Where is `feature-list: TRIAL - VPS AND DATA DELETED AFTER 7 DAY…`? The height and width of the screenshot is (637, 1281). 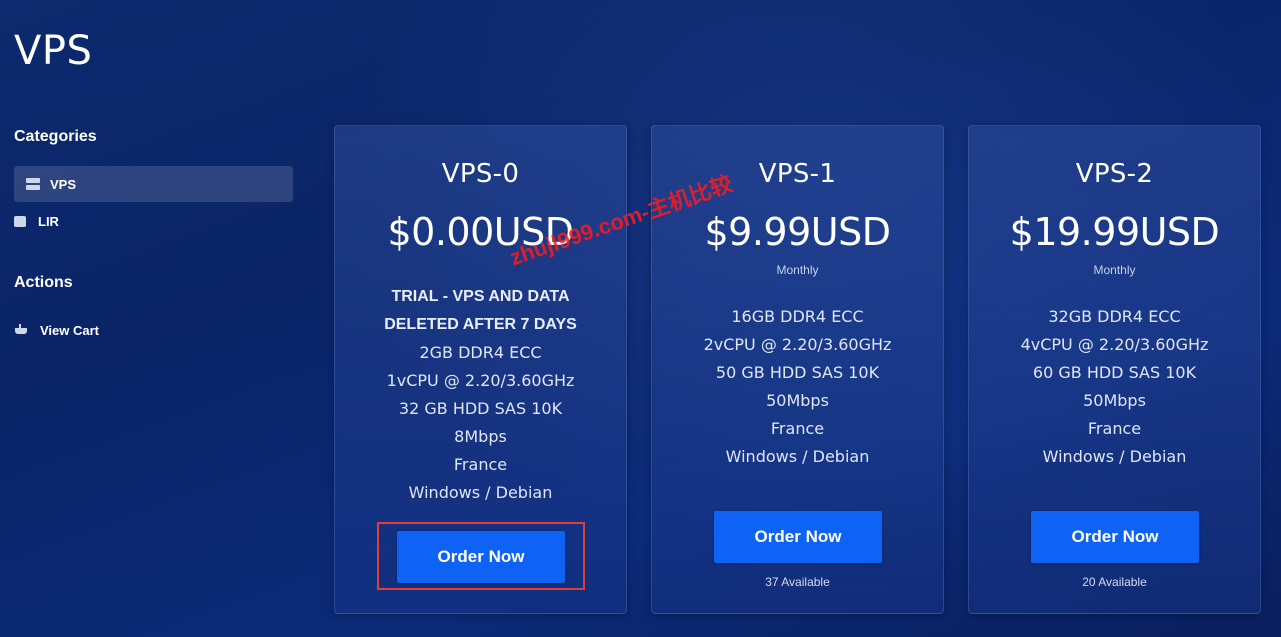
feature-list: TRIAL - VPS AND DATA DELETED AFTER 7 DAY… is located at coordinates (480, 395).